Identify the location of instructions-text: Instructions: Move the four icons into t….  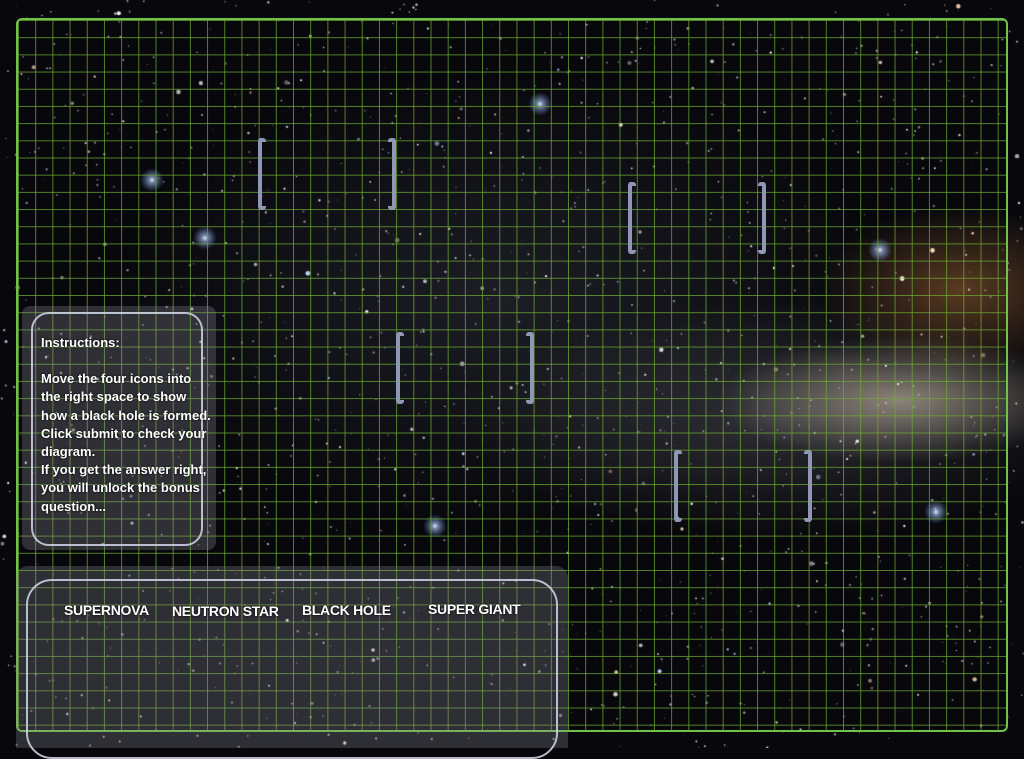
(126, 425).